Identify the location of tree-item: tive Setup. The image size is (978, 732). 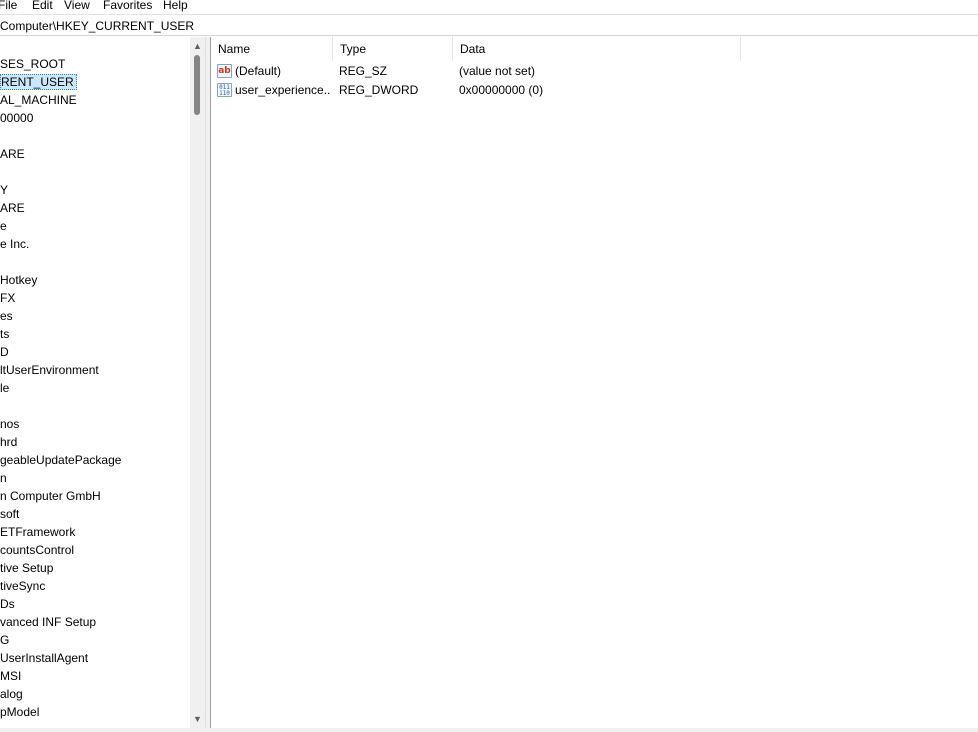
(26, 568).